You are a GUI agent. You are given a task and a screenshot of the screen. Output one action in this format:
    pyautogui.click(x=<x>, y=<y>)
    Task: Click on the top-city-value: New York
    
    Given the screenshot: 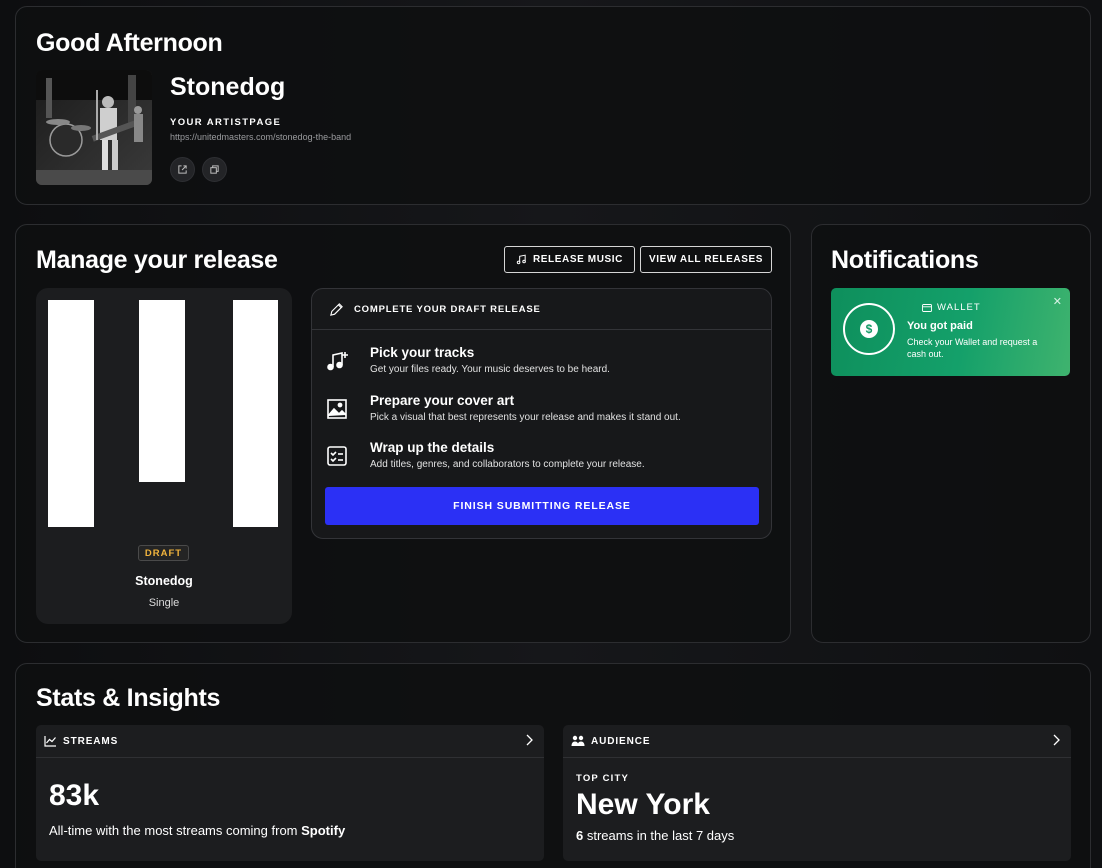 What is the action you would take?
    pyautogui.click(x=643, y=804)
    